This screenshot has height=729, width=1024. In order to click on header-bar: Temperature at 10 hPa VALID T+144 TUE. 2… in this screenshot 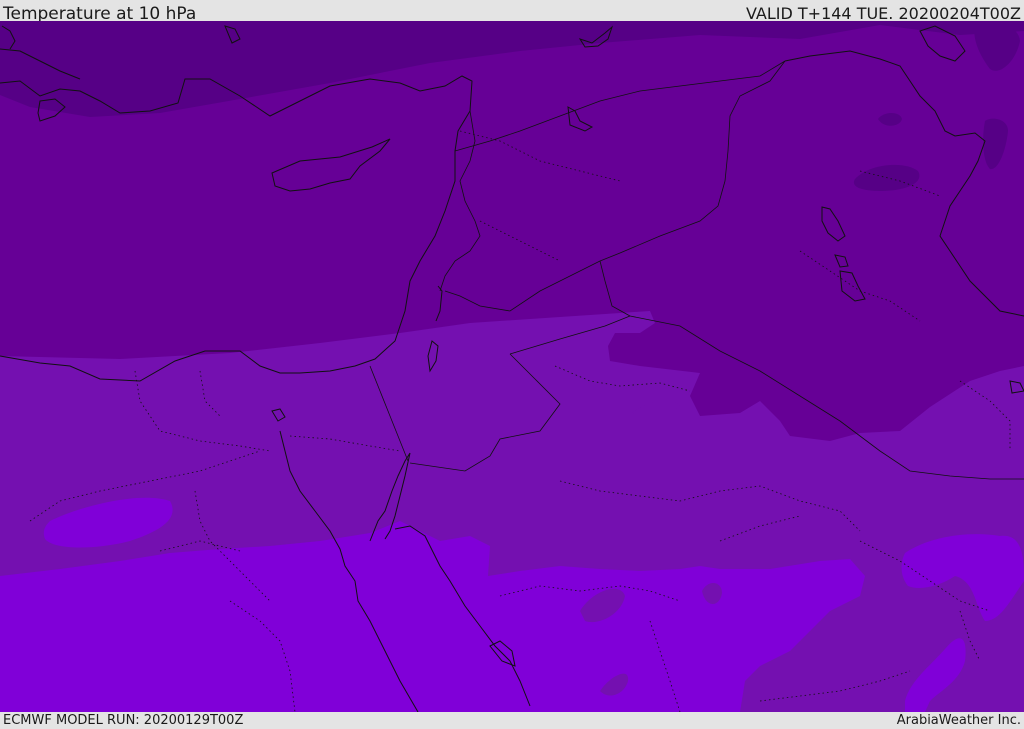, I will do `click(512, 12)`.